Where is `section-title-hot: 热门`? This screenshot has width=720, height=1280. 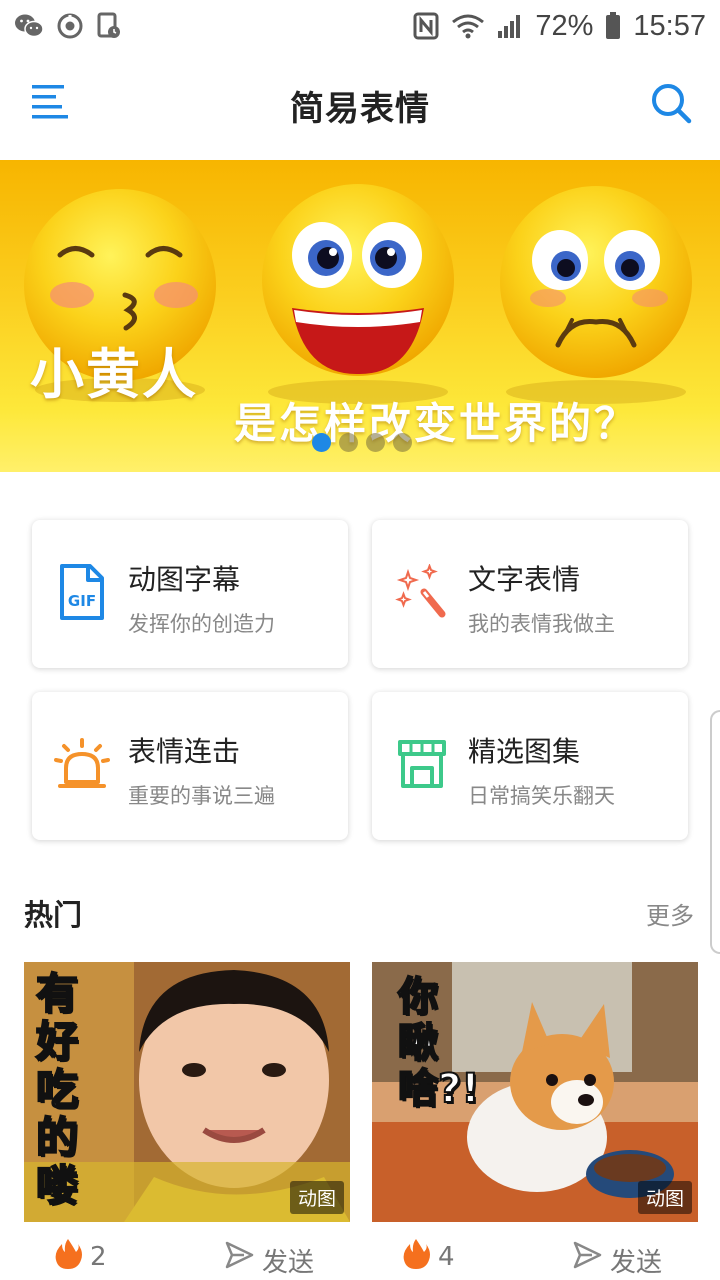
section-title-hot: 热门 is located at coordinates (53, 915).